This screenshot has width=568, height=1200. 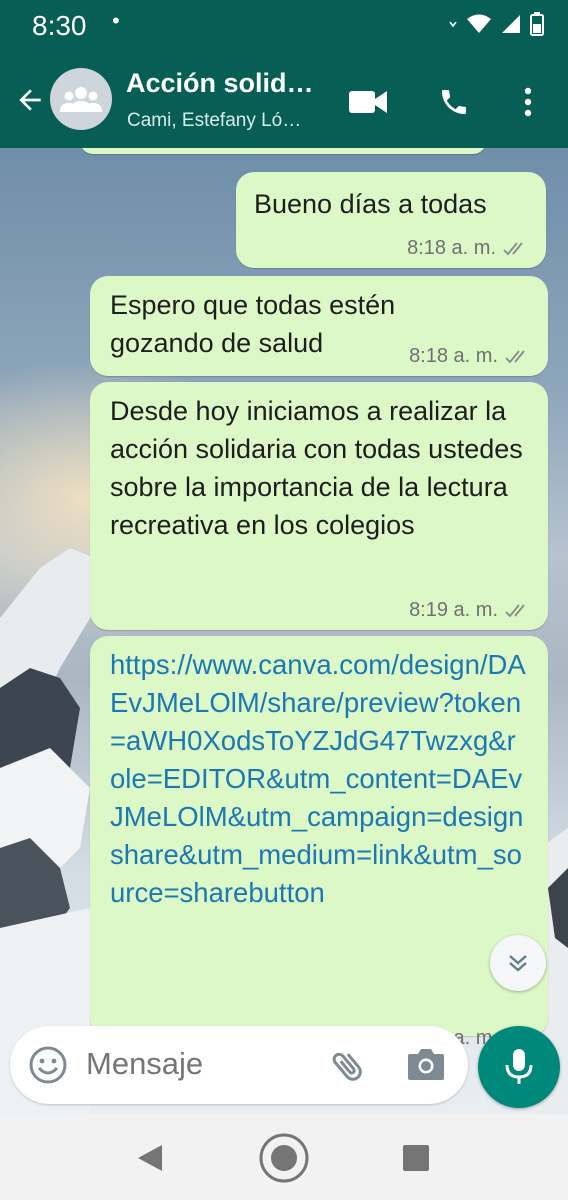 I want to click on message-composer, so click(x=239, y=1065).